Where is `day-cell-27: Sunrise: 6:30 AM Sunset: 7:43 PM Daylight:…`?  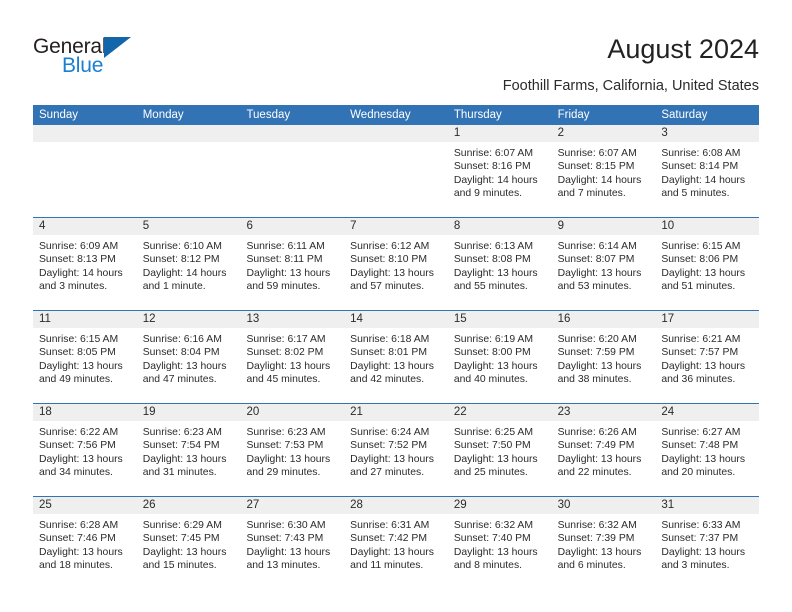 day-cell-27: Sunrise: 6:30 AM Sunset: 7:43 PM Daylight:… is located at coordinates (292, 551).